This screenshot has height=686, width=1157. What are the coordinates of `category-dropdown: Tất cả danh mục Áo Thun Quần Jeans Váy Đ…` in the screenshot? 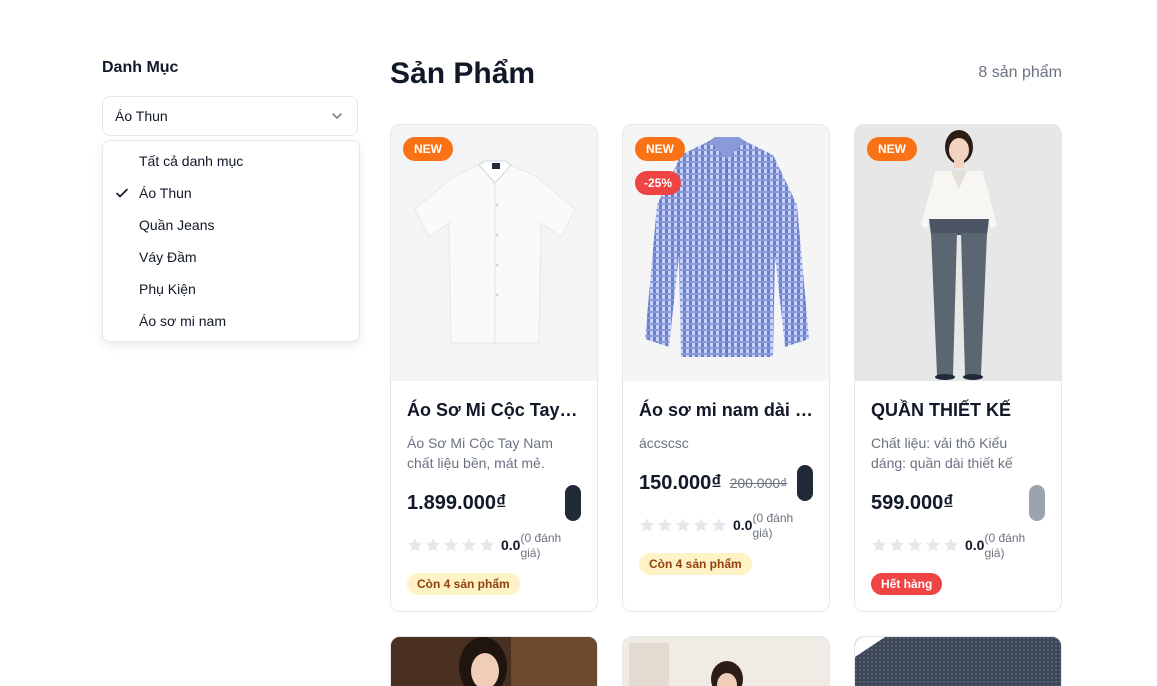 It's located at (231, 241).